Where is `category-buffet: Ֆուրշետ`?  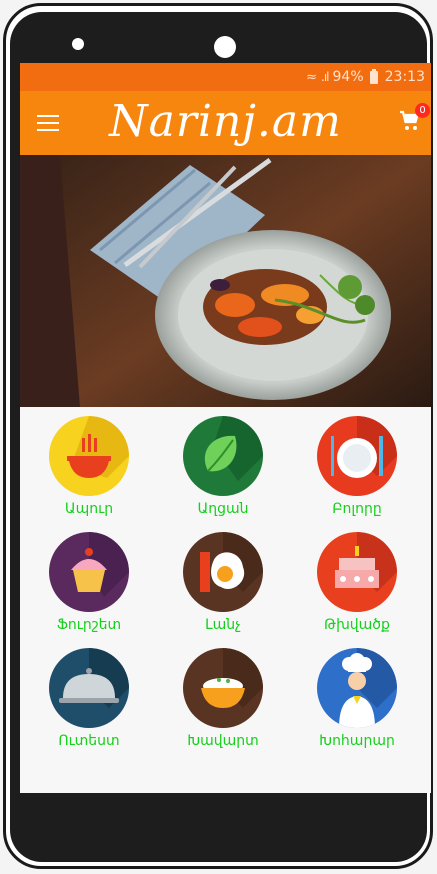 category-buffet: Ֆուրշետ is located at coordinates (89, 583).